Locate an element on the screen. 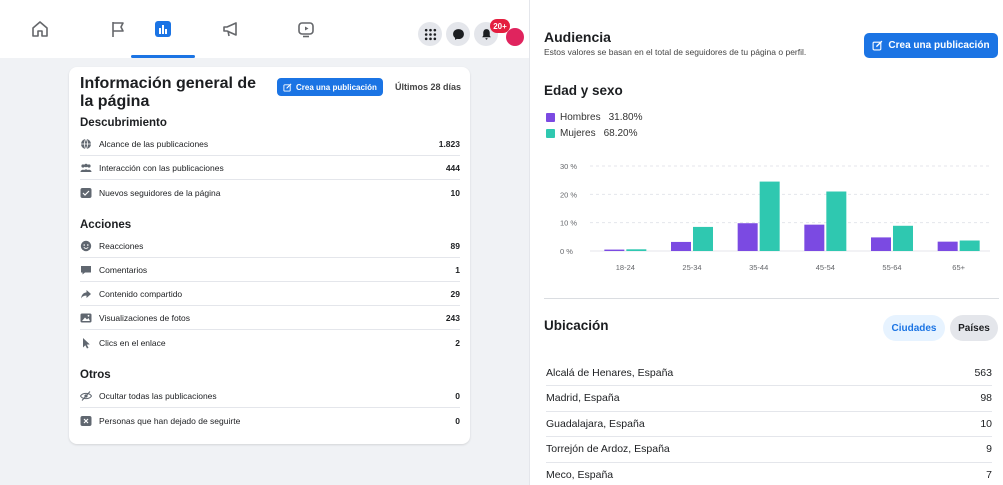 Image resolution: width=1003 pixels, height=485 pixels. x-tick-label: 35-44 is located at coordinates (758, 267).